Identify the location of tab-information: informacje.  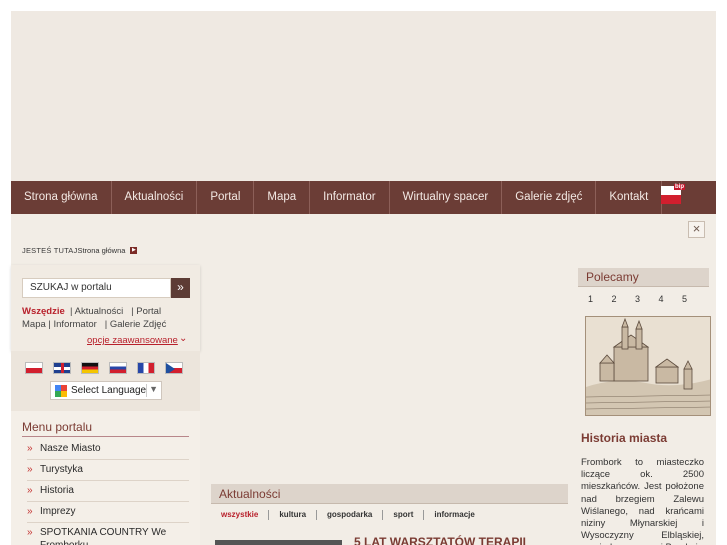
(453, 515).